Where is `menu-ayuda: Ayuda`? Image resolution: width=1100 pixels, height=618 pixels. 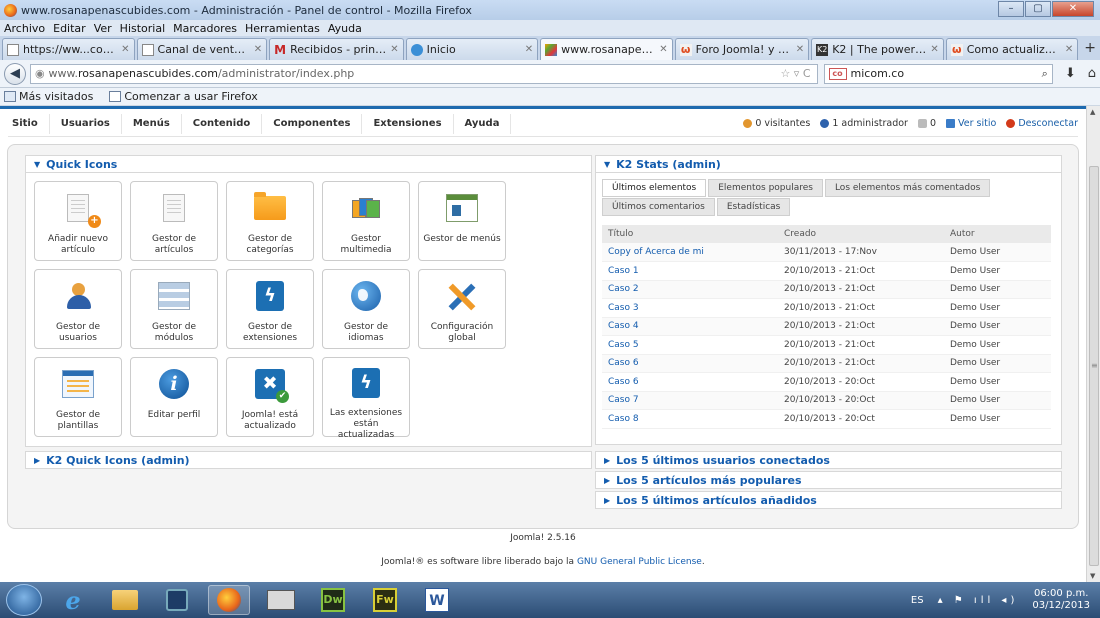 menu-ayuda: Ayuda is located at coordinates (345, 28).